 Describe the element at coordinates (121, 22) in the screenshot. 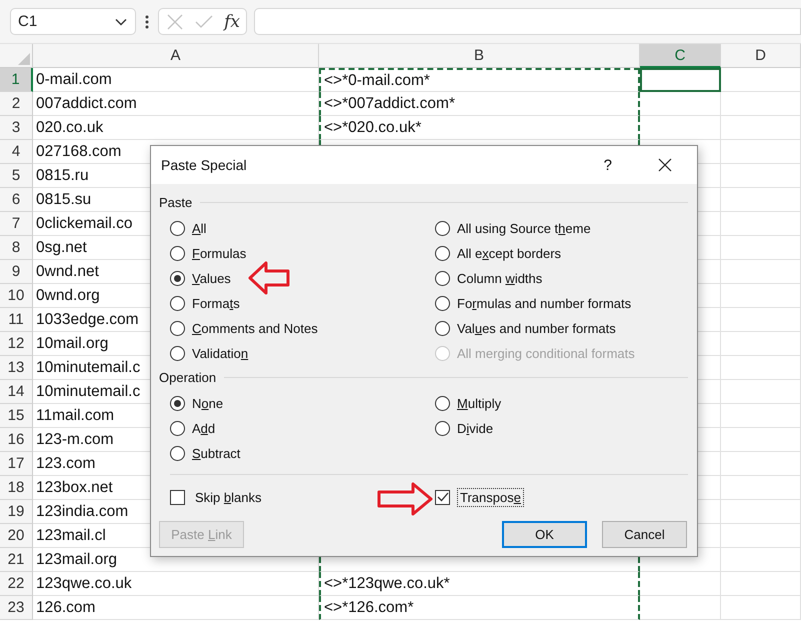

I see `chevron-icon` at that location.